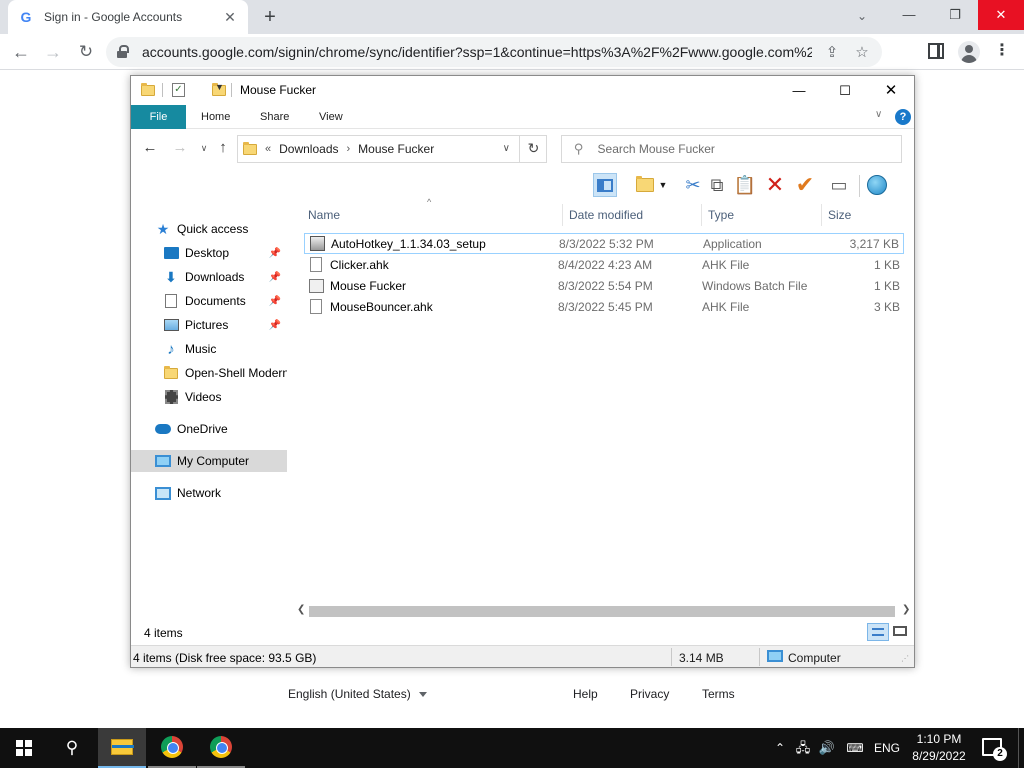 This screenshot has width=1024, height=768. I want to click on browser-minimize-button: —, so click(909, 15).